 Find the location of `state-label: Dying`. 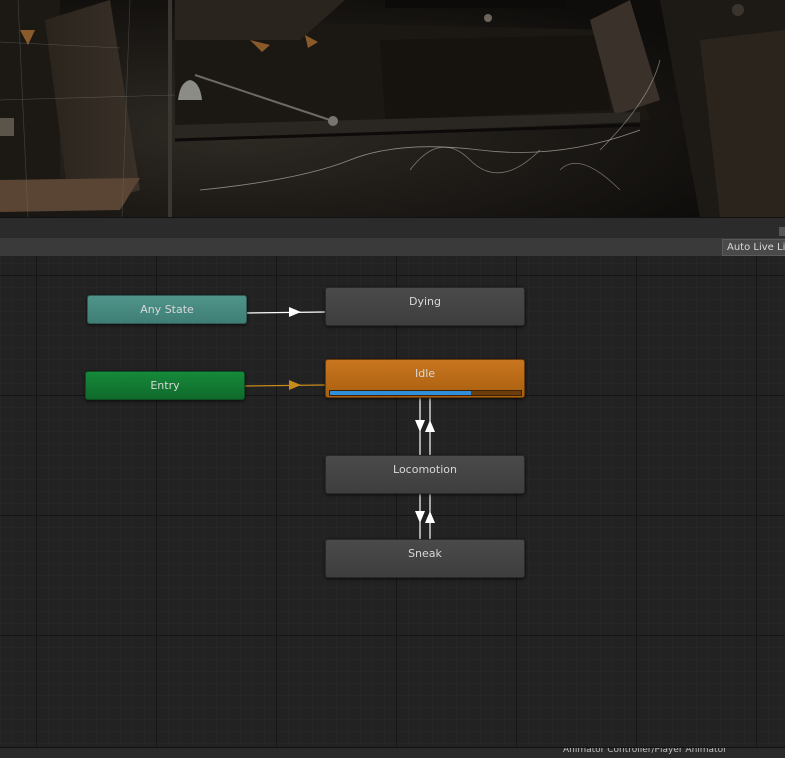

state-label: Dying is located at coordinates (425, 301).